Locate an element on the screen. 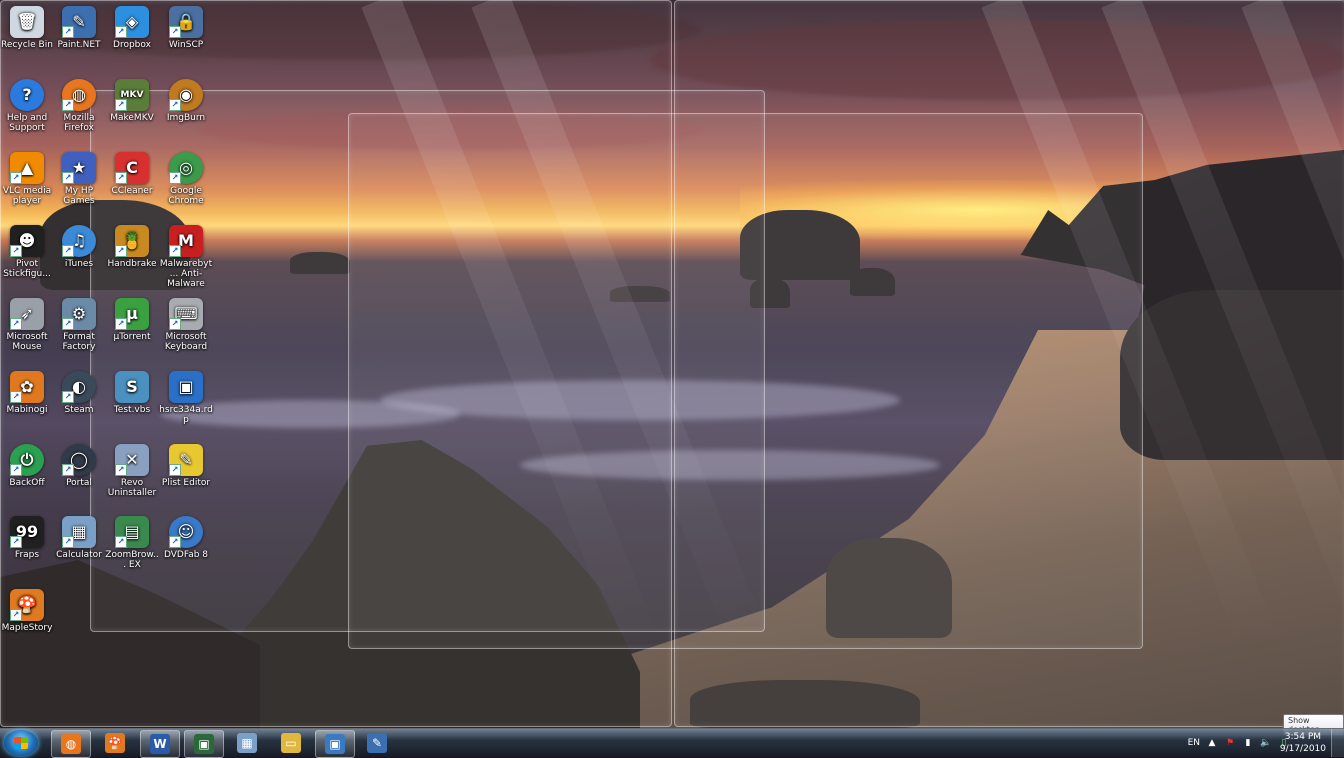  maplestory-icon: 🍄 is located at coordinates (115, 743).